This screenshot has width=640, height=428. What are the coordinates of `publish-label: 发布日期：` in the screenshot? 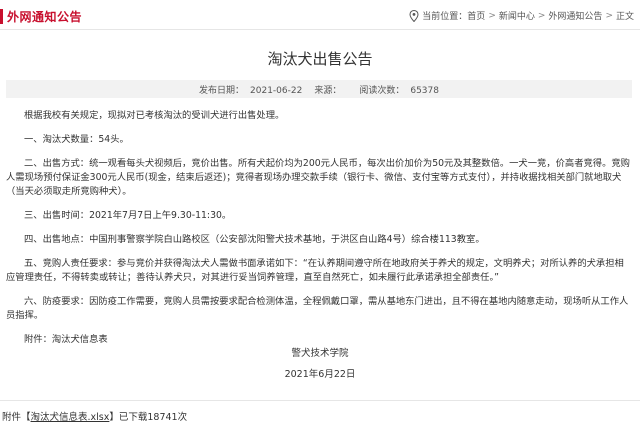 It's located at (222, 90).